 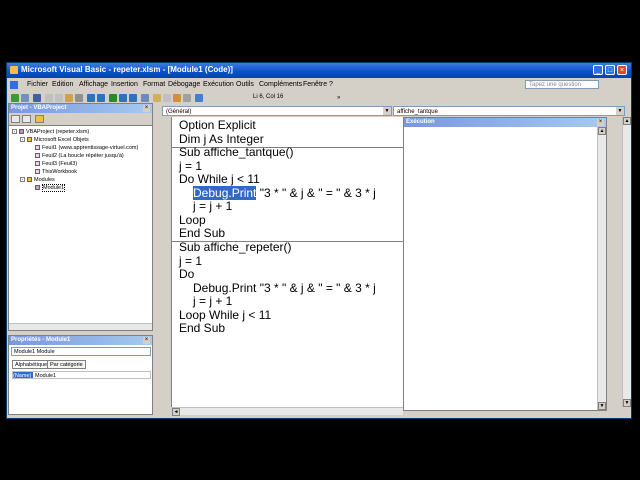 What do you see at coordinates (50, 132) in the screenshot?
I see `tree-item-vbaproject: - VBAProject (repeter.xlsm)` at bounding box center [50, 132].